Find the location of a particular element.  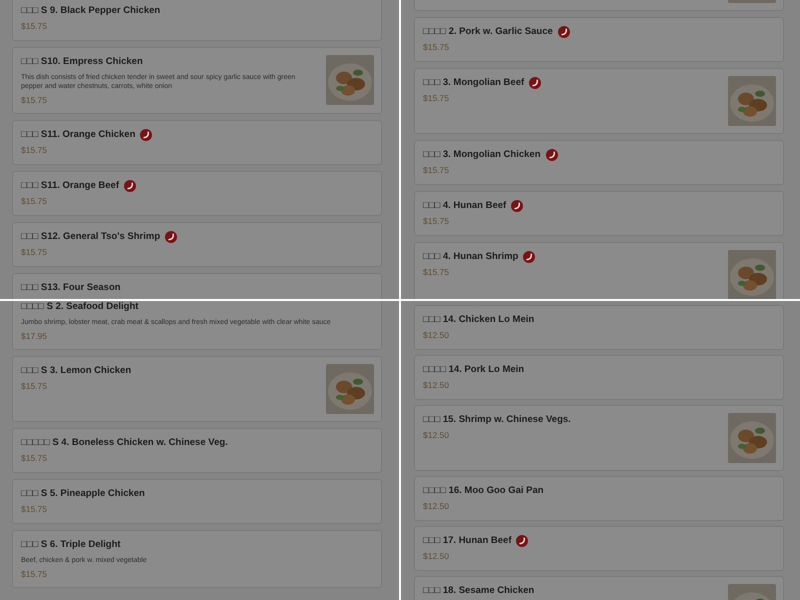

menu-item-card: □□□ S12. General Tso's Shrimp $15.75 is located at coordinates (197, 244).